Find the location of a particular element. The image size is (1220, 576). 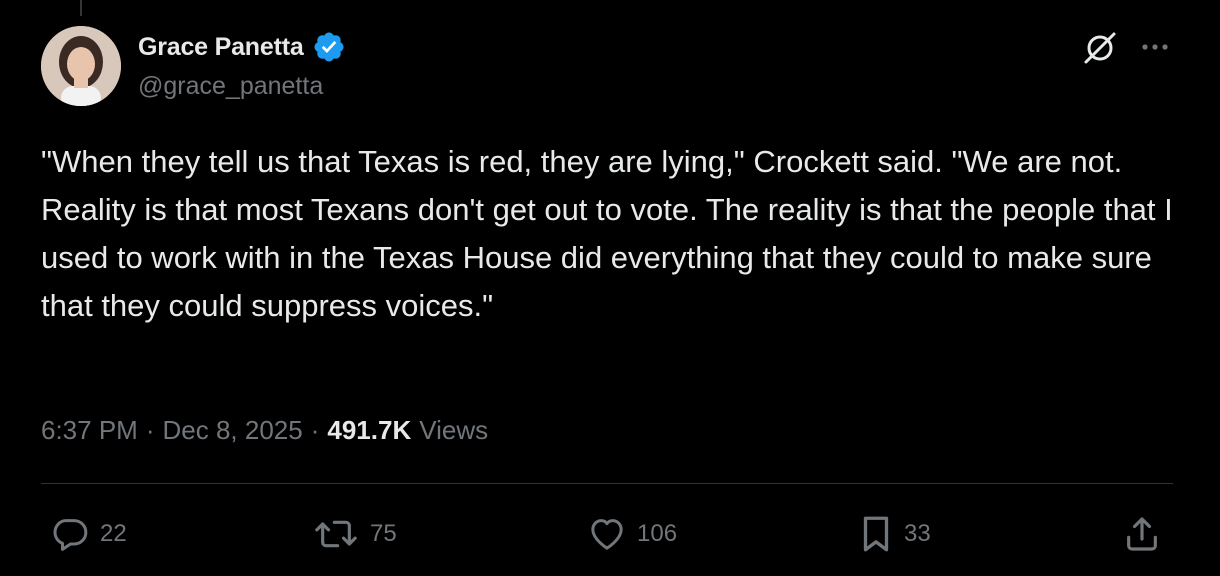

author-name-row: Grace Panetta is located at coordinates (242, 47).